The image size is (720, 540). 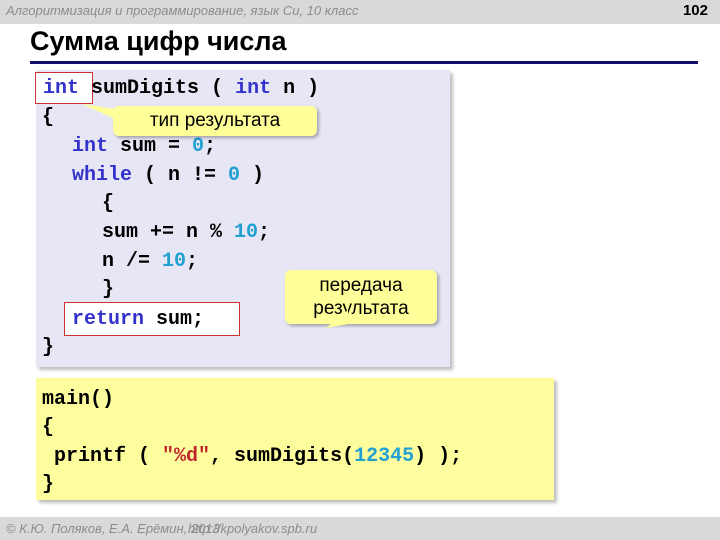 I want to click on code-line-5: {, so click(x=108, y=203).